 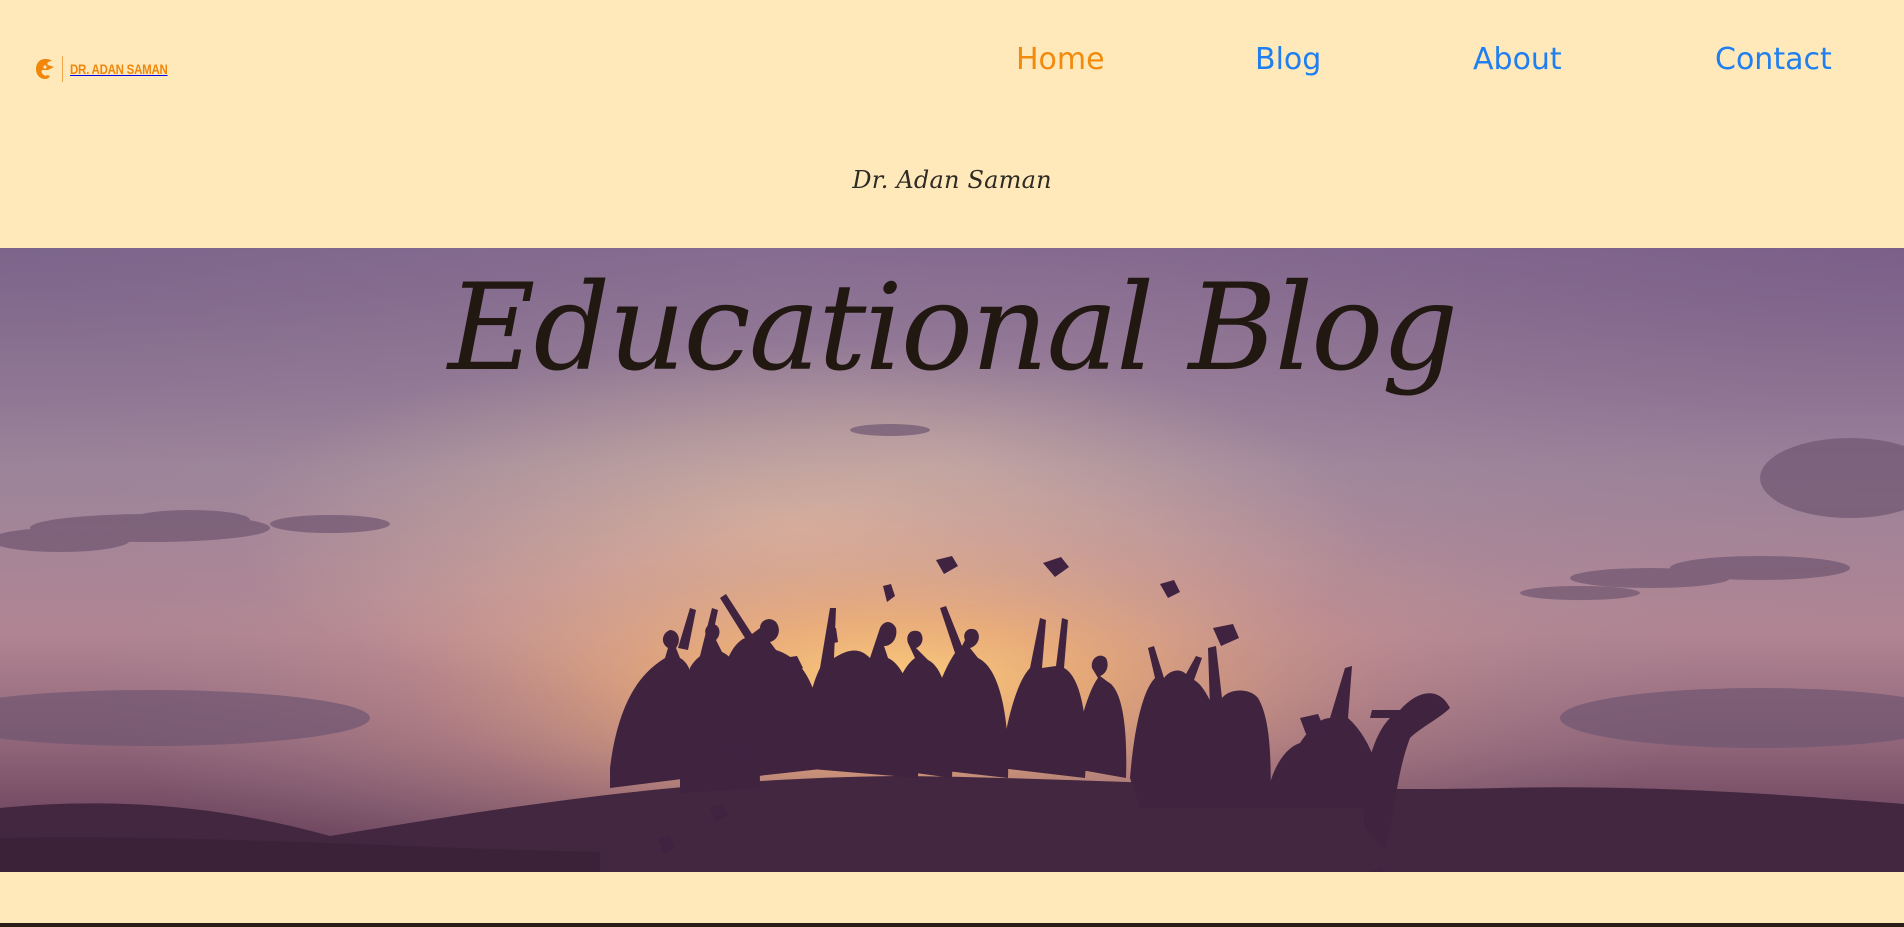 I want to click on nav-contact: Contact, so click(x=1773, y=60).